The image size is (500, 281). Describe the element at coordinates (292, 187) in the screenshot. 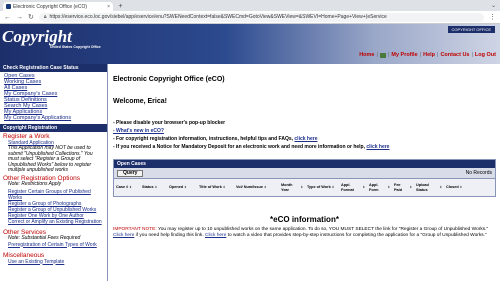

I see `column-month-year: Month Year ⇕` at that location.